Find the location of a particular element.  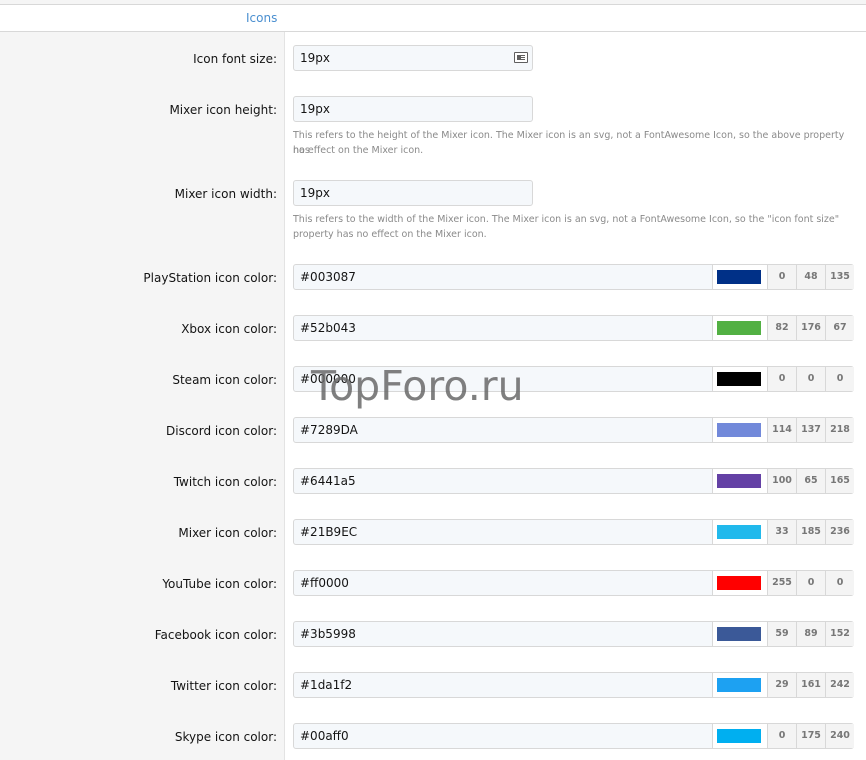

blue-value: 236 is located at coordinates (839, 532).